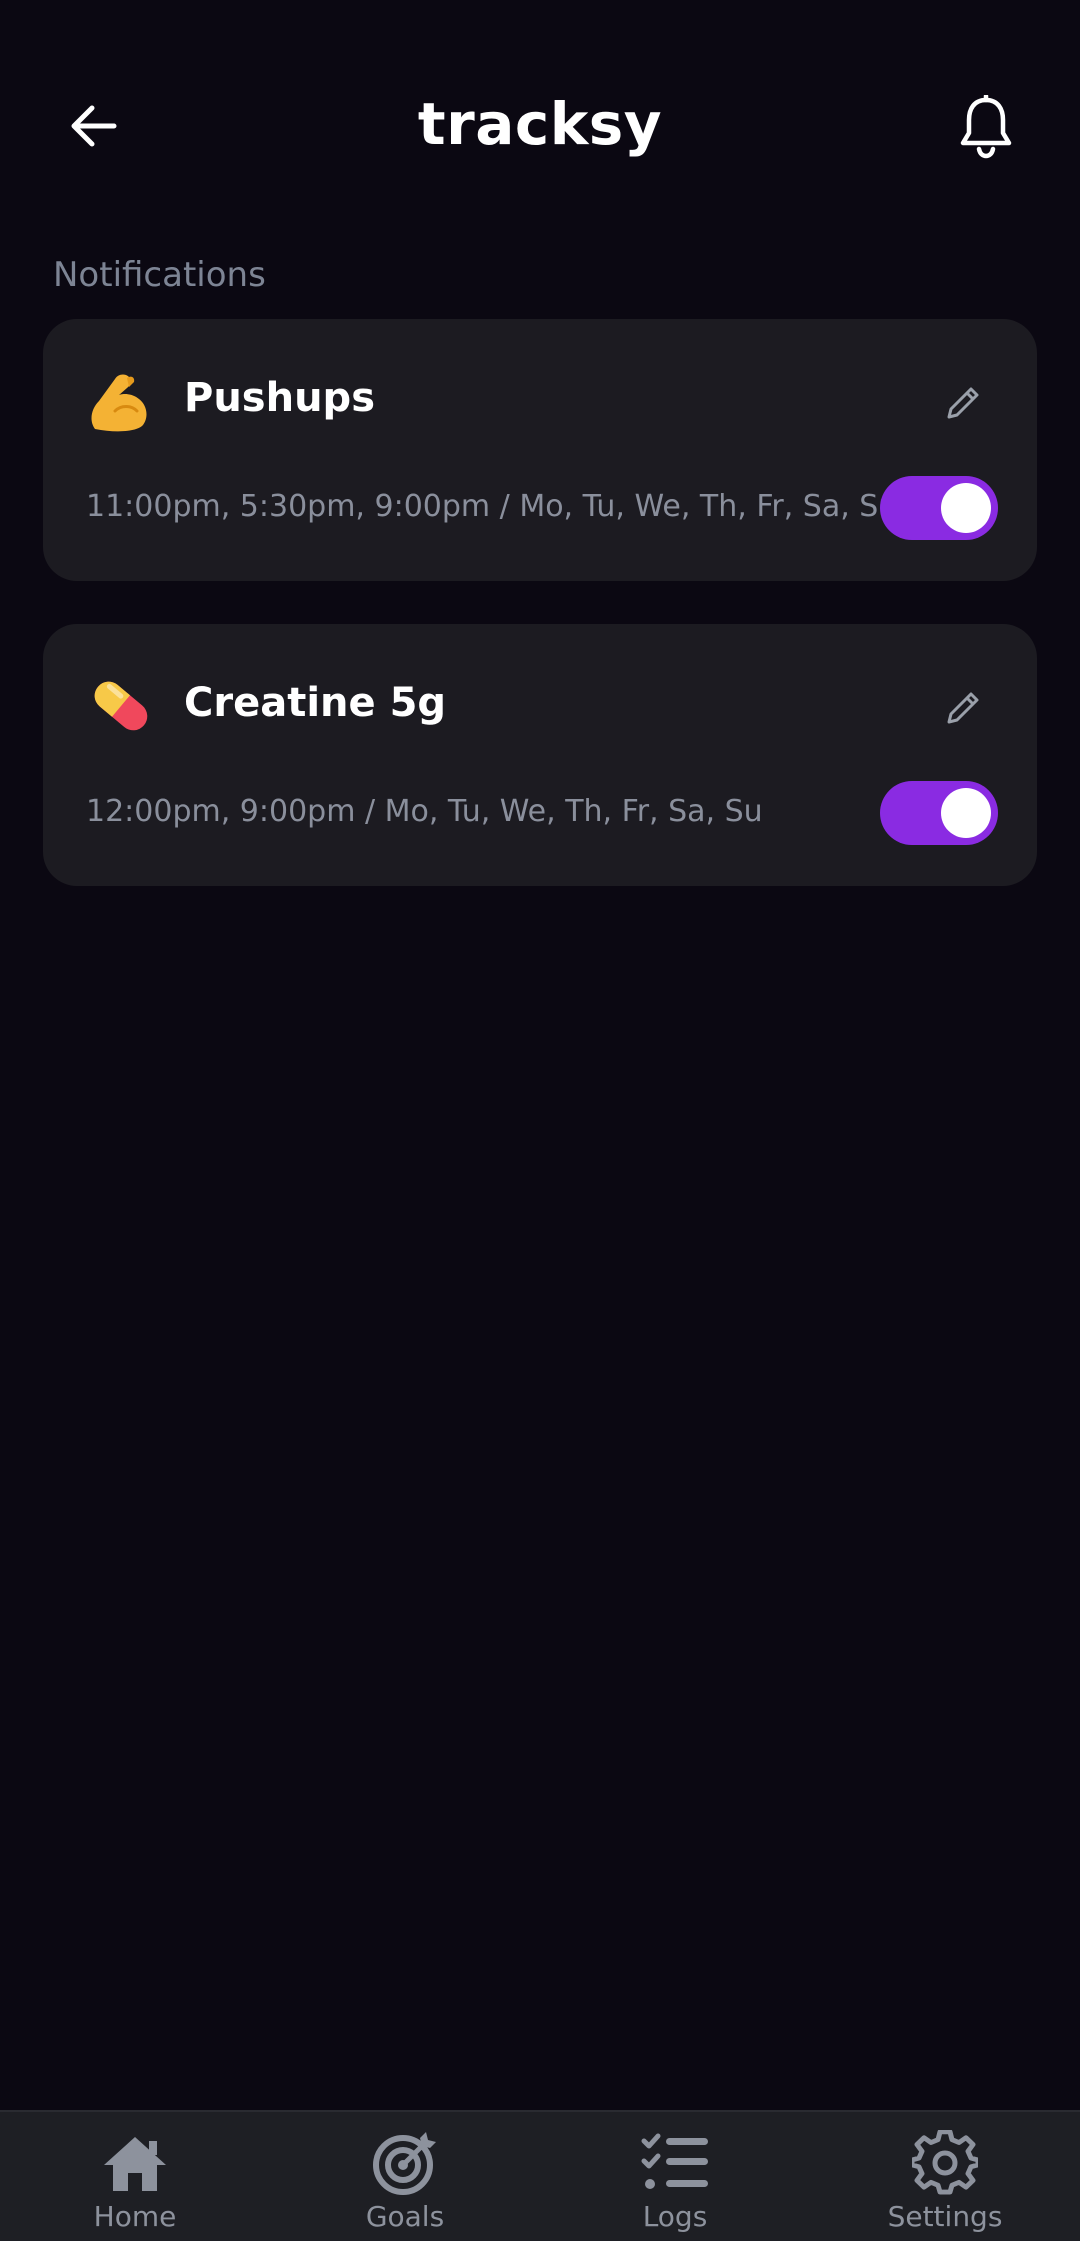 The width and height of the screenshot is (1080, 2241). I want to click on bell-icon, so click(986, 127).